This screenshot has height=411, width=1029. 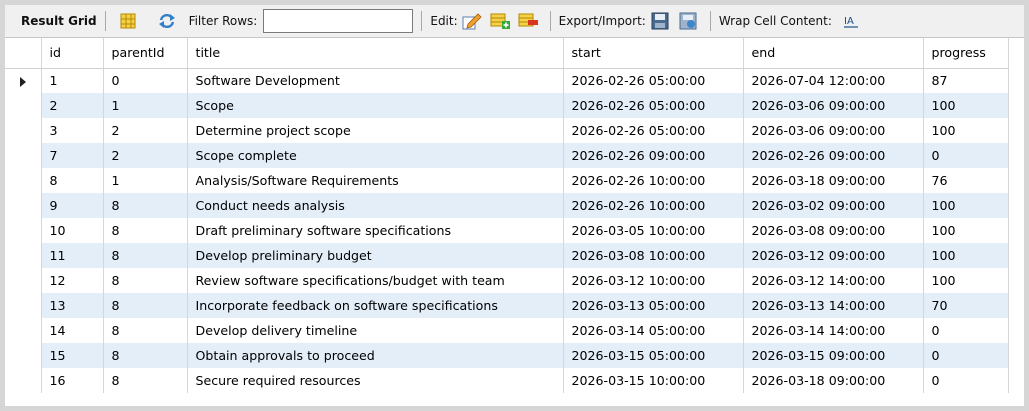 I want to click on cell-id: 2, so click(x=72, y=105).